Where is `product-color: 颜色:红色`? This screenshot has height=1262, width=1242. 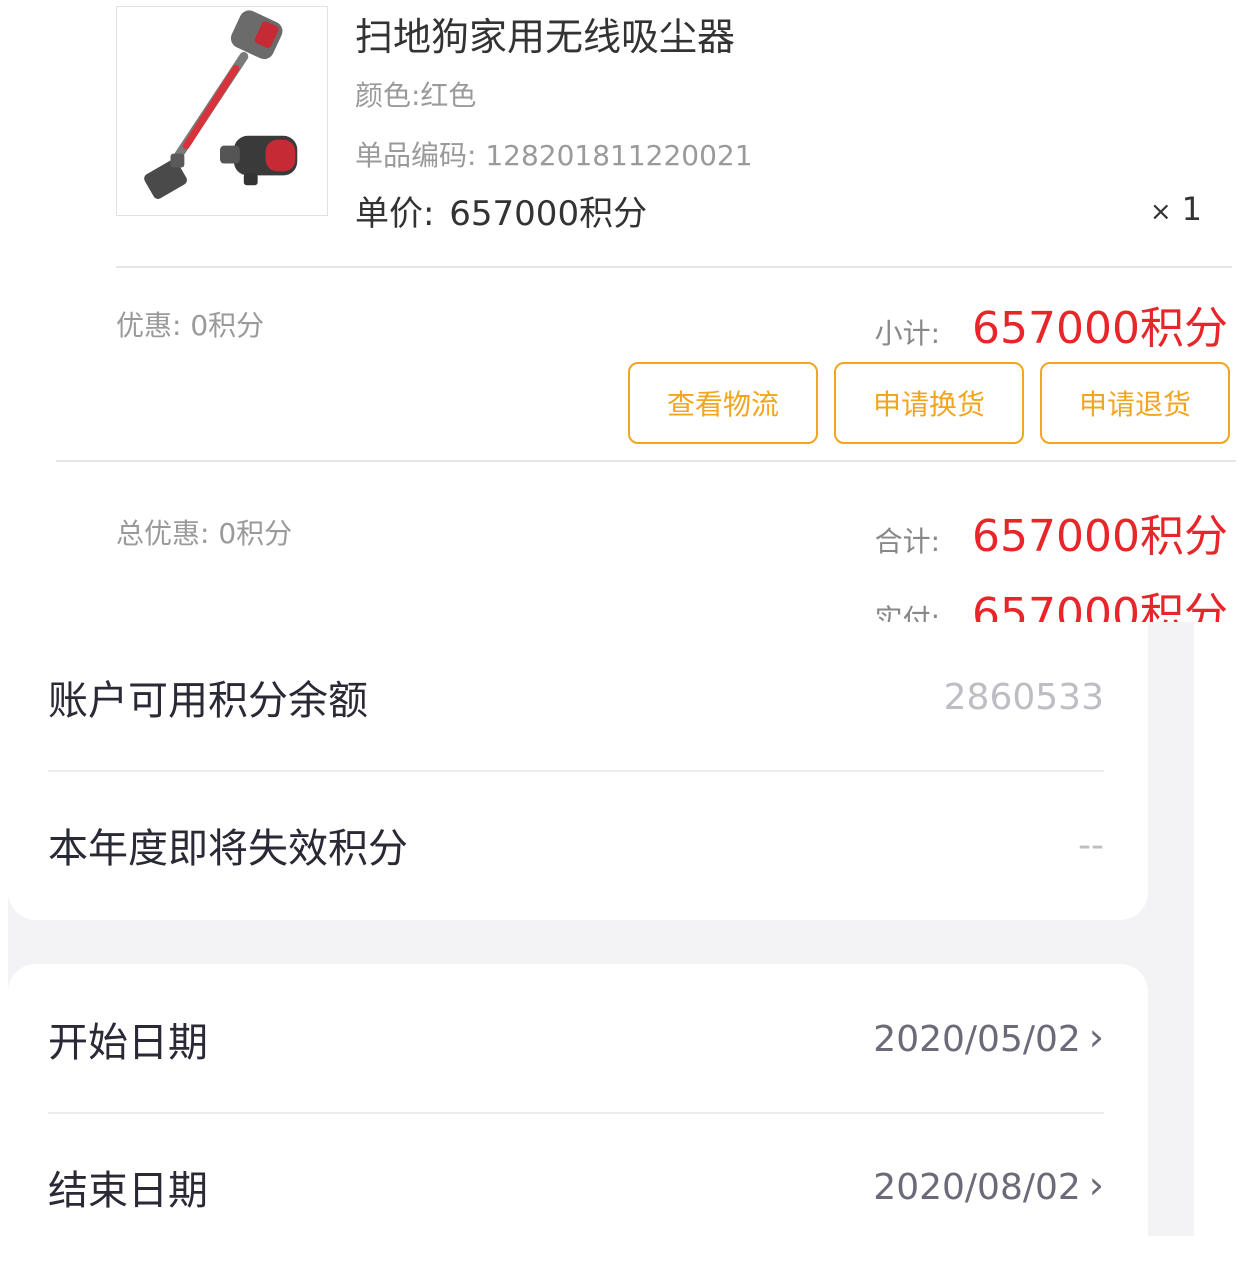
product-color: 颜色:红色 is located at coordinates (416, 95).